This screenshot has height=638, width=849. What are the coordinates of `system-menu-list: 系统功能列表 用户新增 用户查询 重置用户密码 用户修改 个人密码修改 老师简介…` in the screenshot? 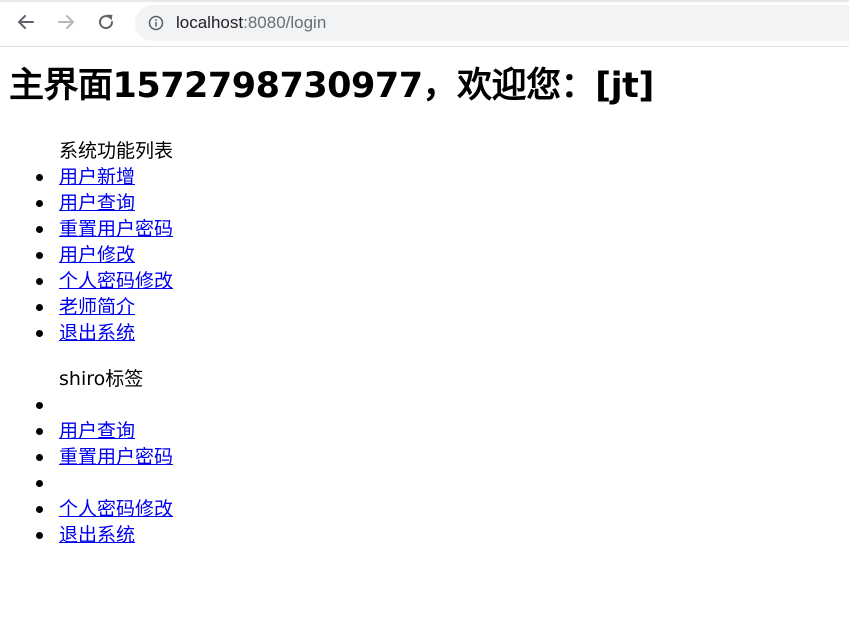 It's located at (86, 242).